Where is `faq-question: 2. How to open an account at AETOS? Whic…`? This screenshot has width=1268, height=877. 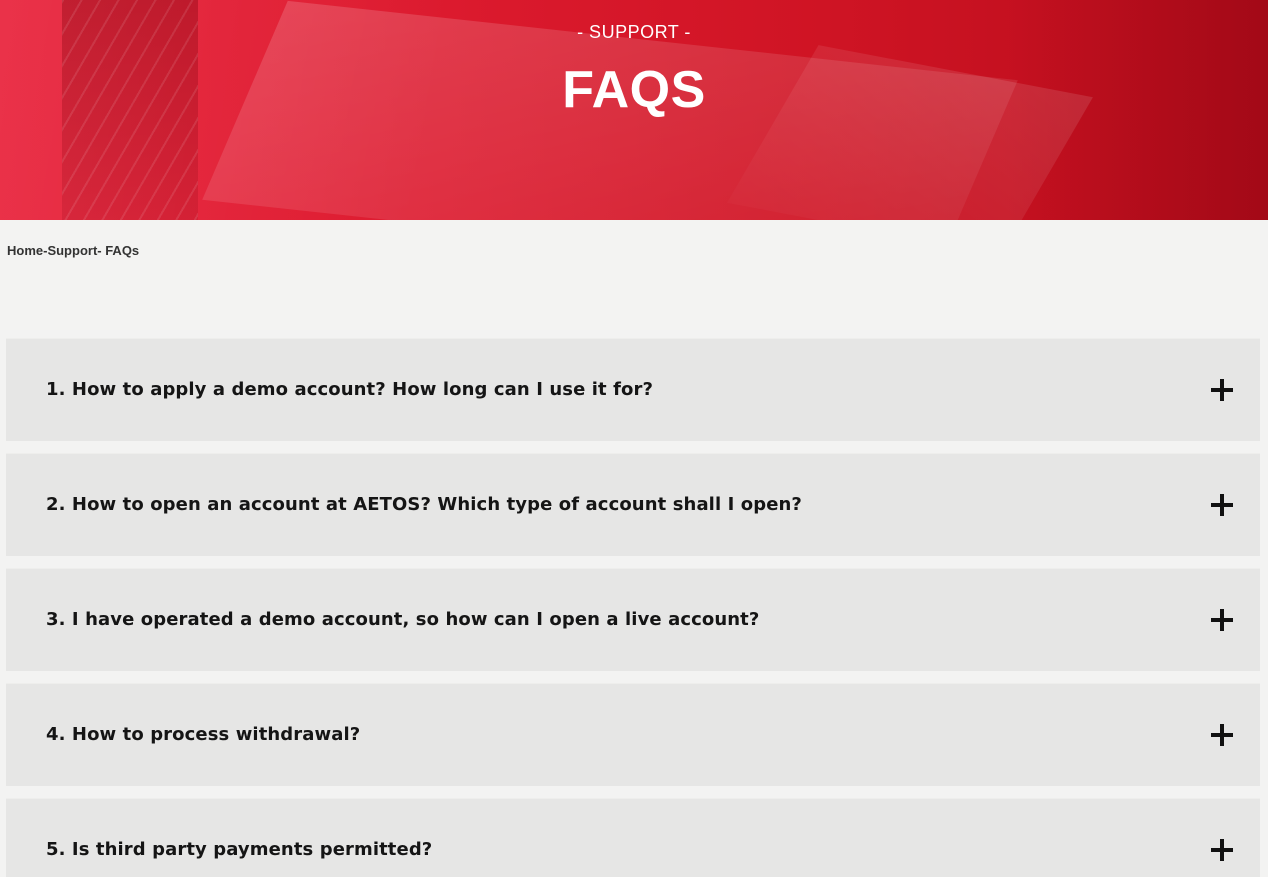 faq-question: 2. How to open an account at AETOS? Whic… is located at coordinates (424, 504).